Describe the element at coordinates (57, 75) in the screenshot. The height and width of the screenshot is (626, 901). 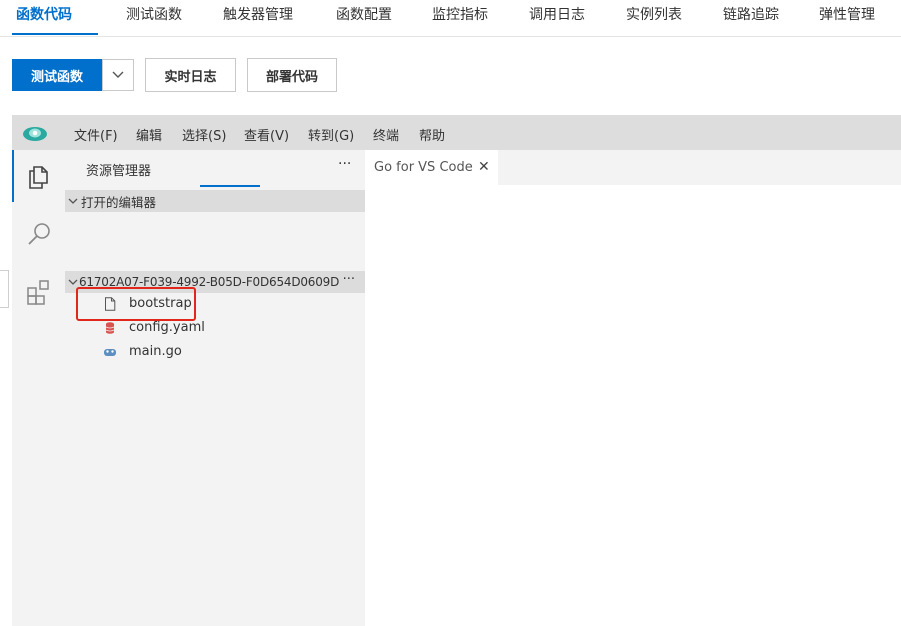
I see `test-function-button: 测试函数` at that location.